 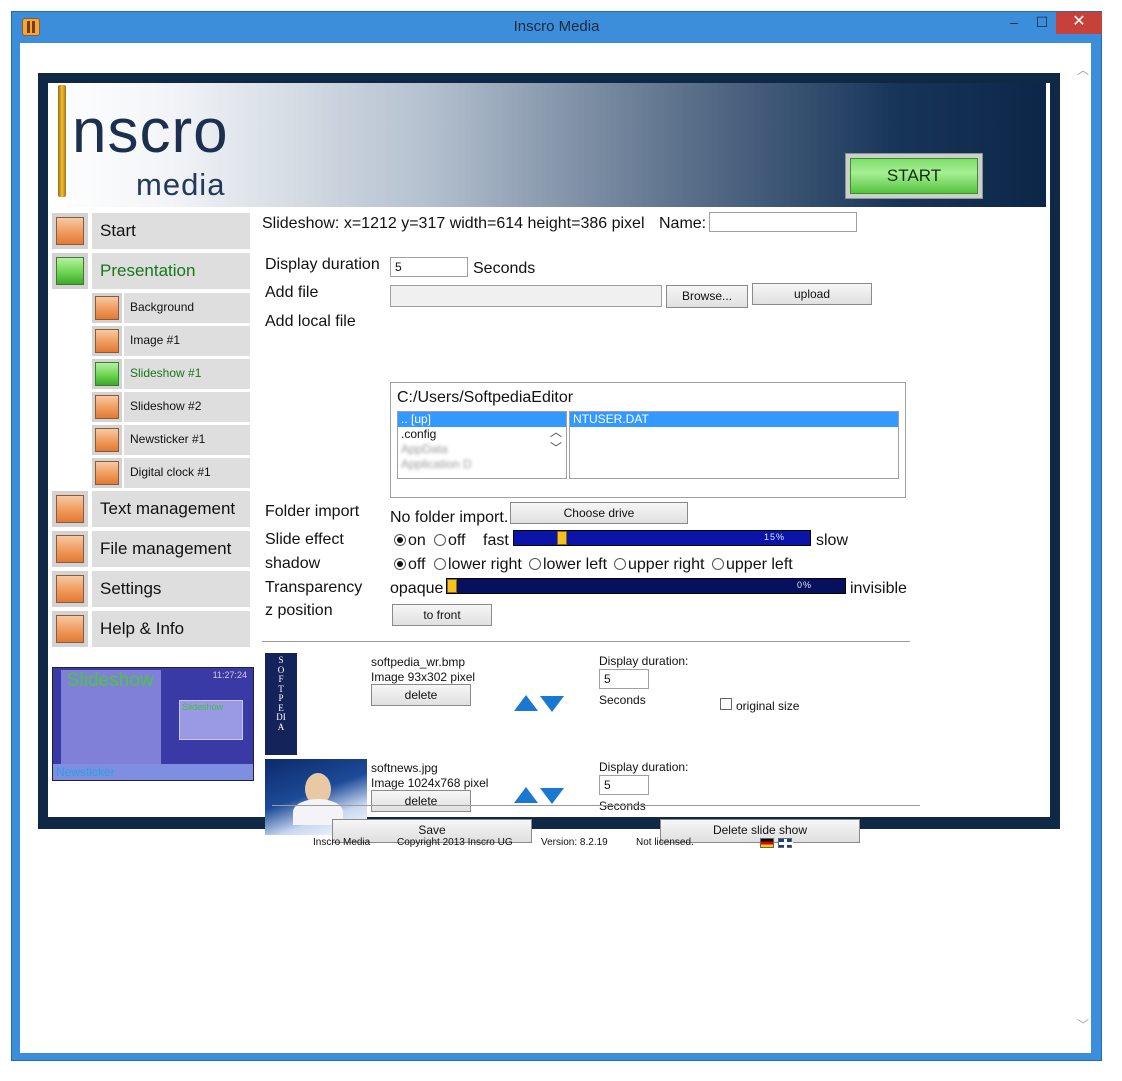 I want to click on image-seconds-label: Seconds, so click(x=622, y=806).